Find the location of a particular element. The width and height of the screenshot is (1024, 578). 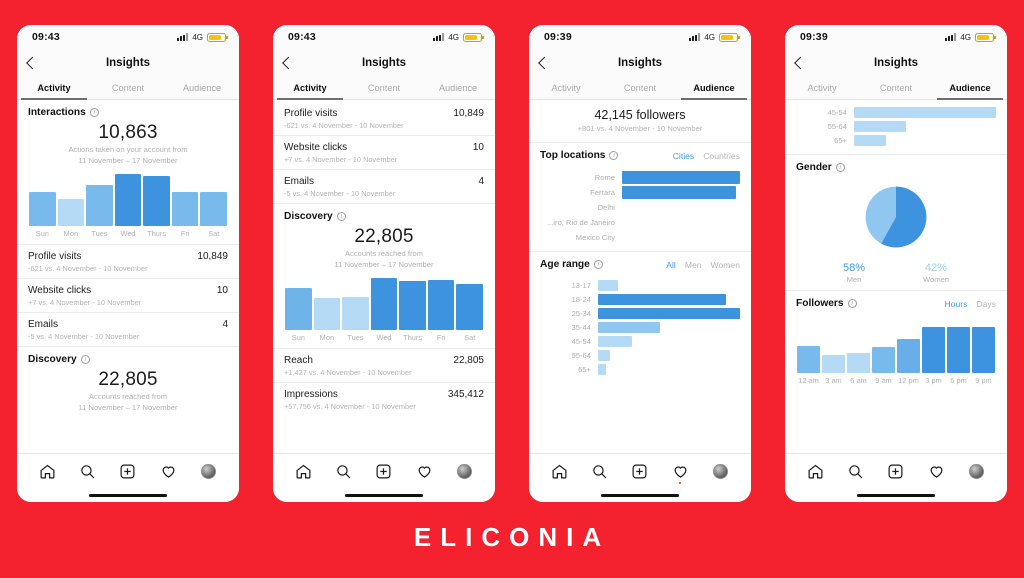

age-segment-control: All Men Women is located at coordinates (703, 265).